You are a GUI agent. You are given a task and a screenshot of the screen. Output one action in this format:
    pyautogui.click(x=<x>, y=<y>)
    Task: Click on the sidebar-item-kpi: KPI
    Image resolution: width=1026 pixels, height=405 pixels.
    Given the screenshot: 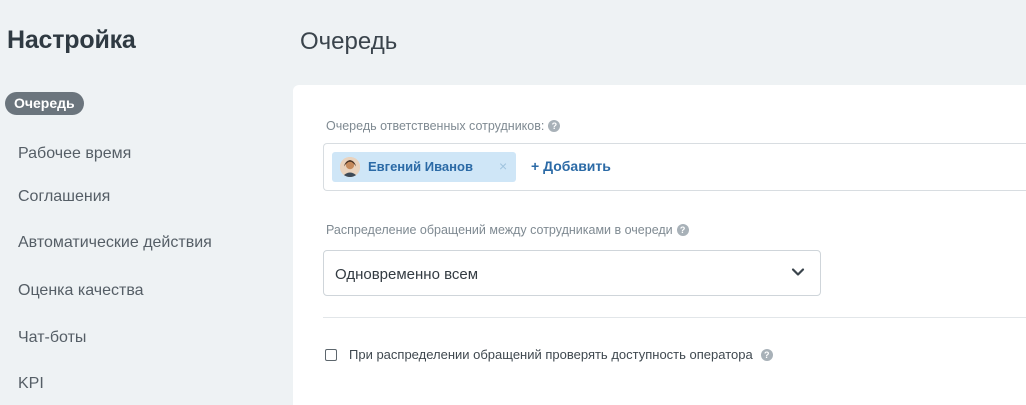 What is the action you would take?
    pyautogui.click(x=31, y=384)
    